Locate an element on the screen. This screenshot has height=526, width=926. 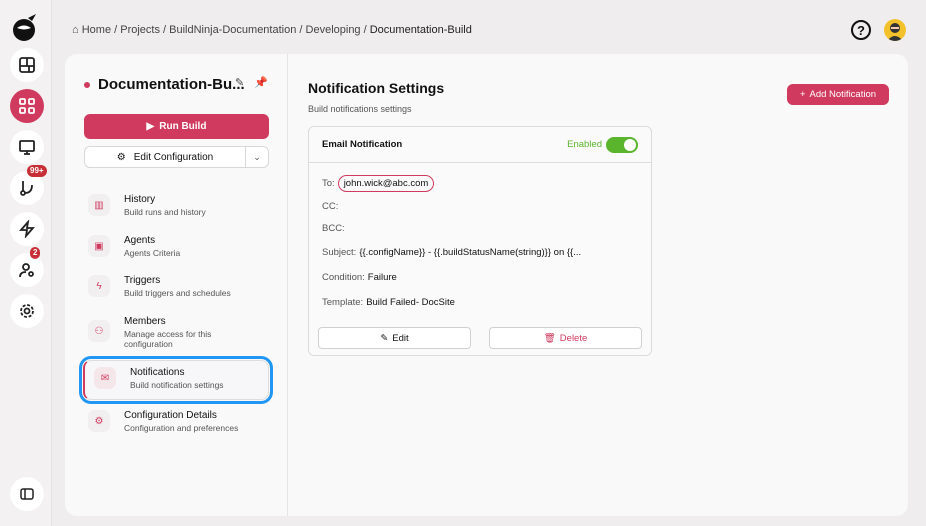
card-header: Email Notification Enabled is located at coordinates (480, 145).